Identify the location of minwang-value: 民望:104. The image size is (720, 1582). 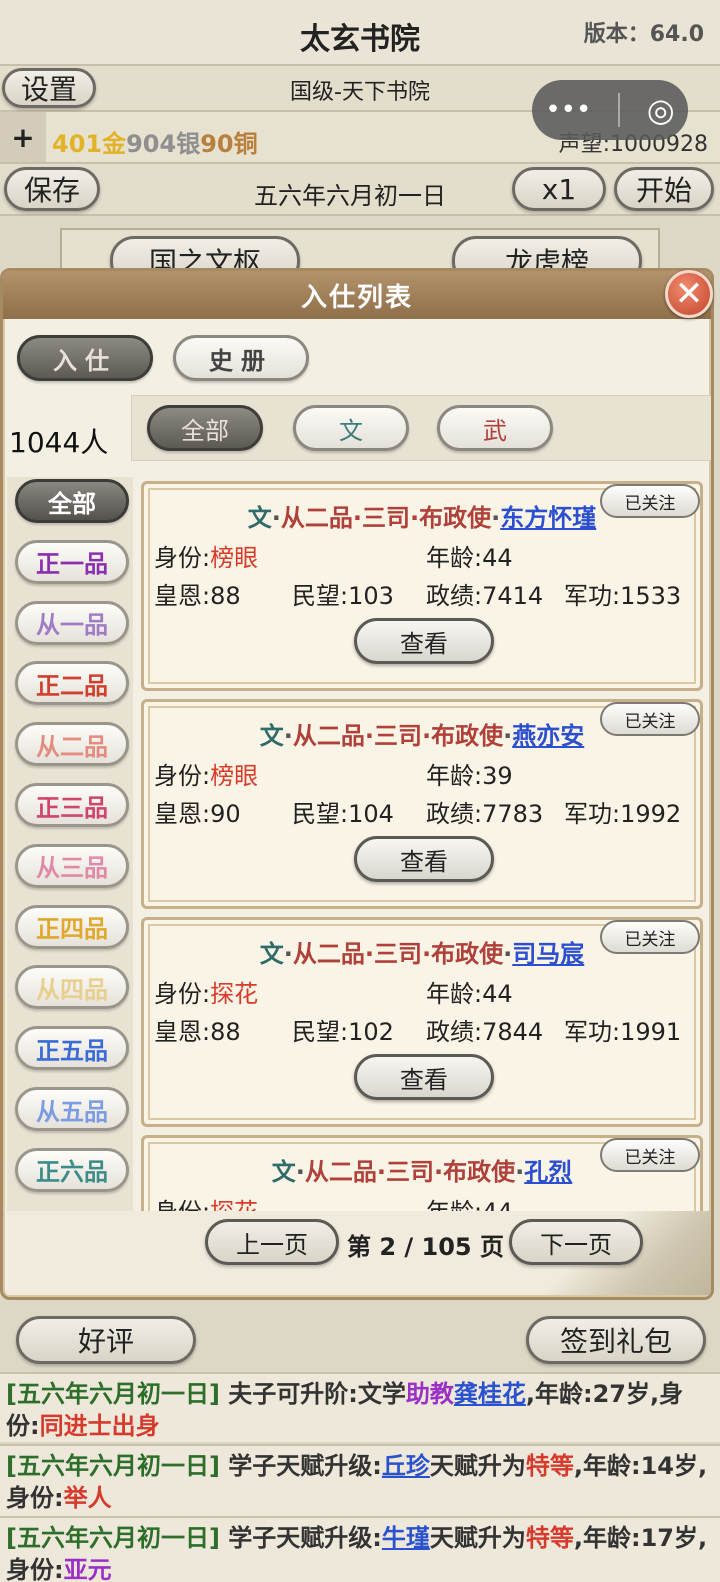
(343, 814).